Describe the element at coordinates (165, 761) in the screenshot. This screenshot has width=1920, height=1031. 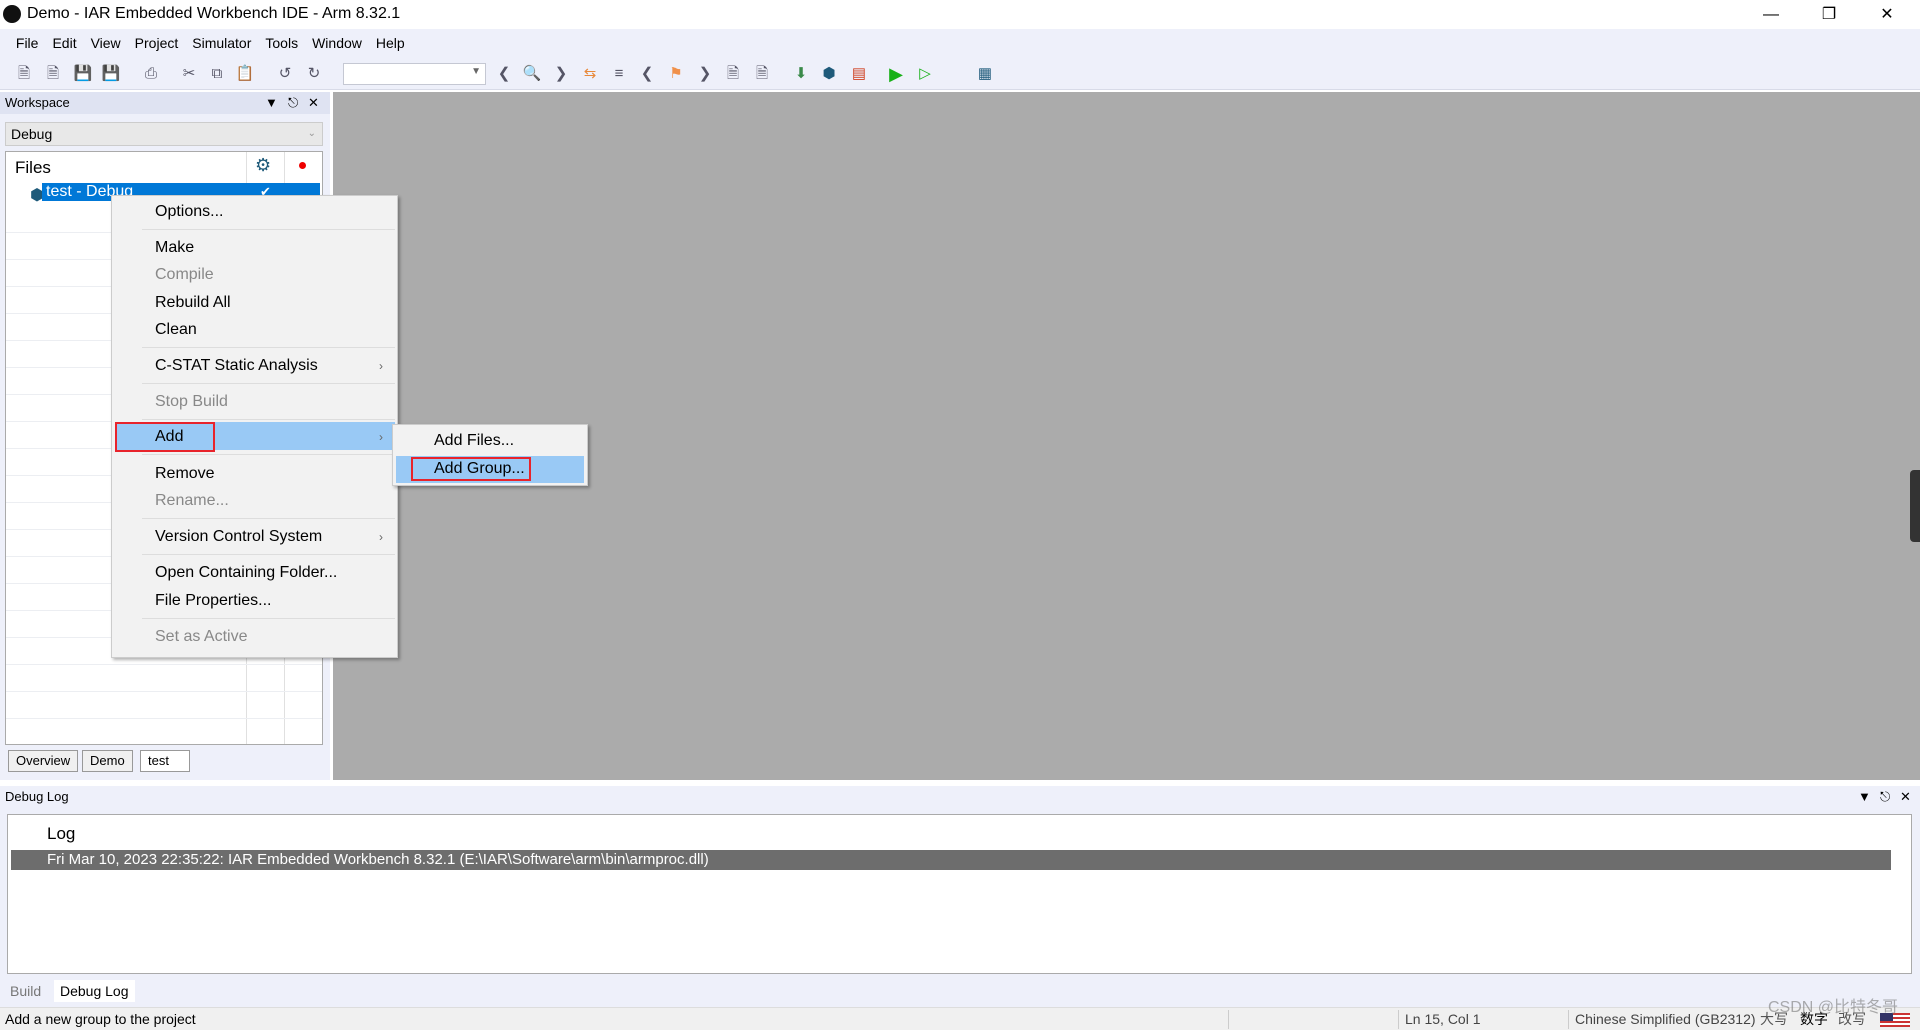
I see `tab-test: test` at that location.